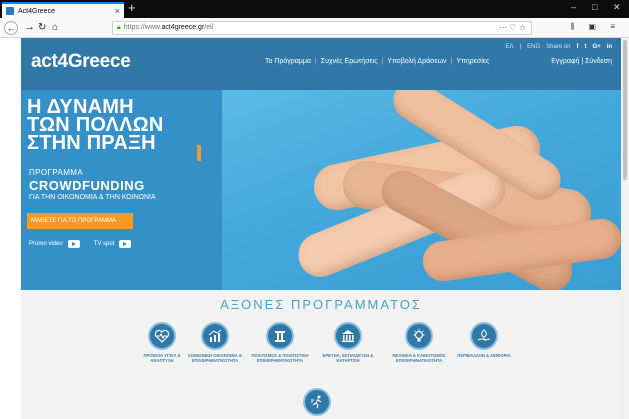 Image resolution: width=629 pixels, height=419 pixels. I want to click on tv-spot-label: TV spot, so click(104, 244).